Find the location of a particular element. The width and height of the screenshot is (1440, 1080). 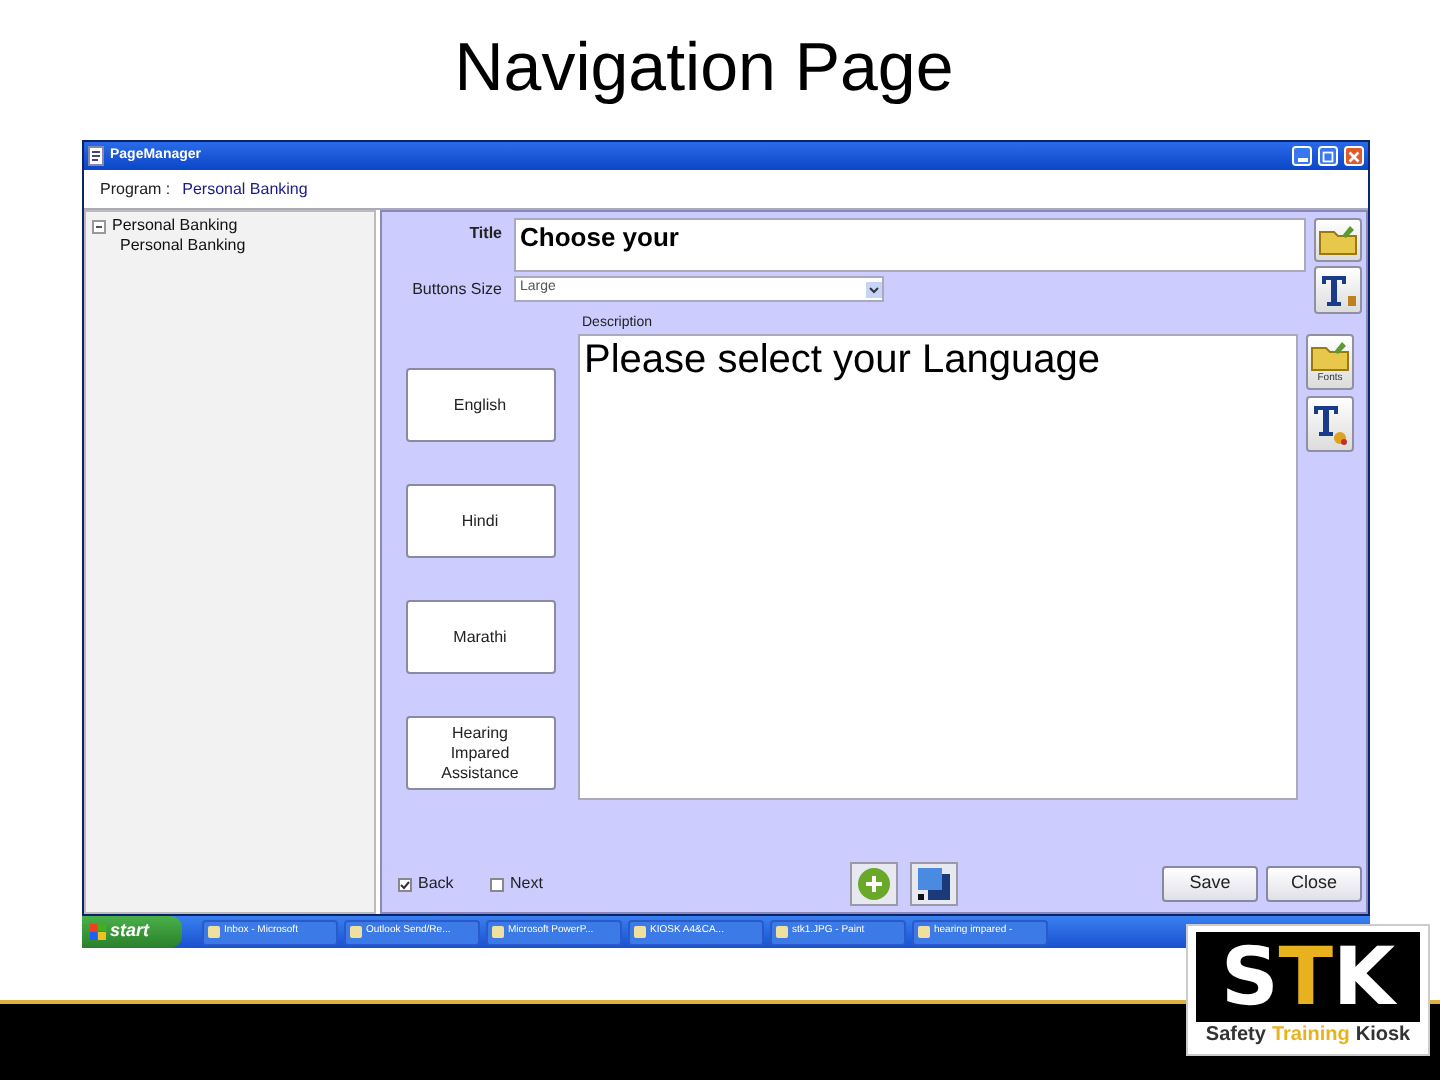

logo-letter: T is located at coordinates (1306, 977).